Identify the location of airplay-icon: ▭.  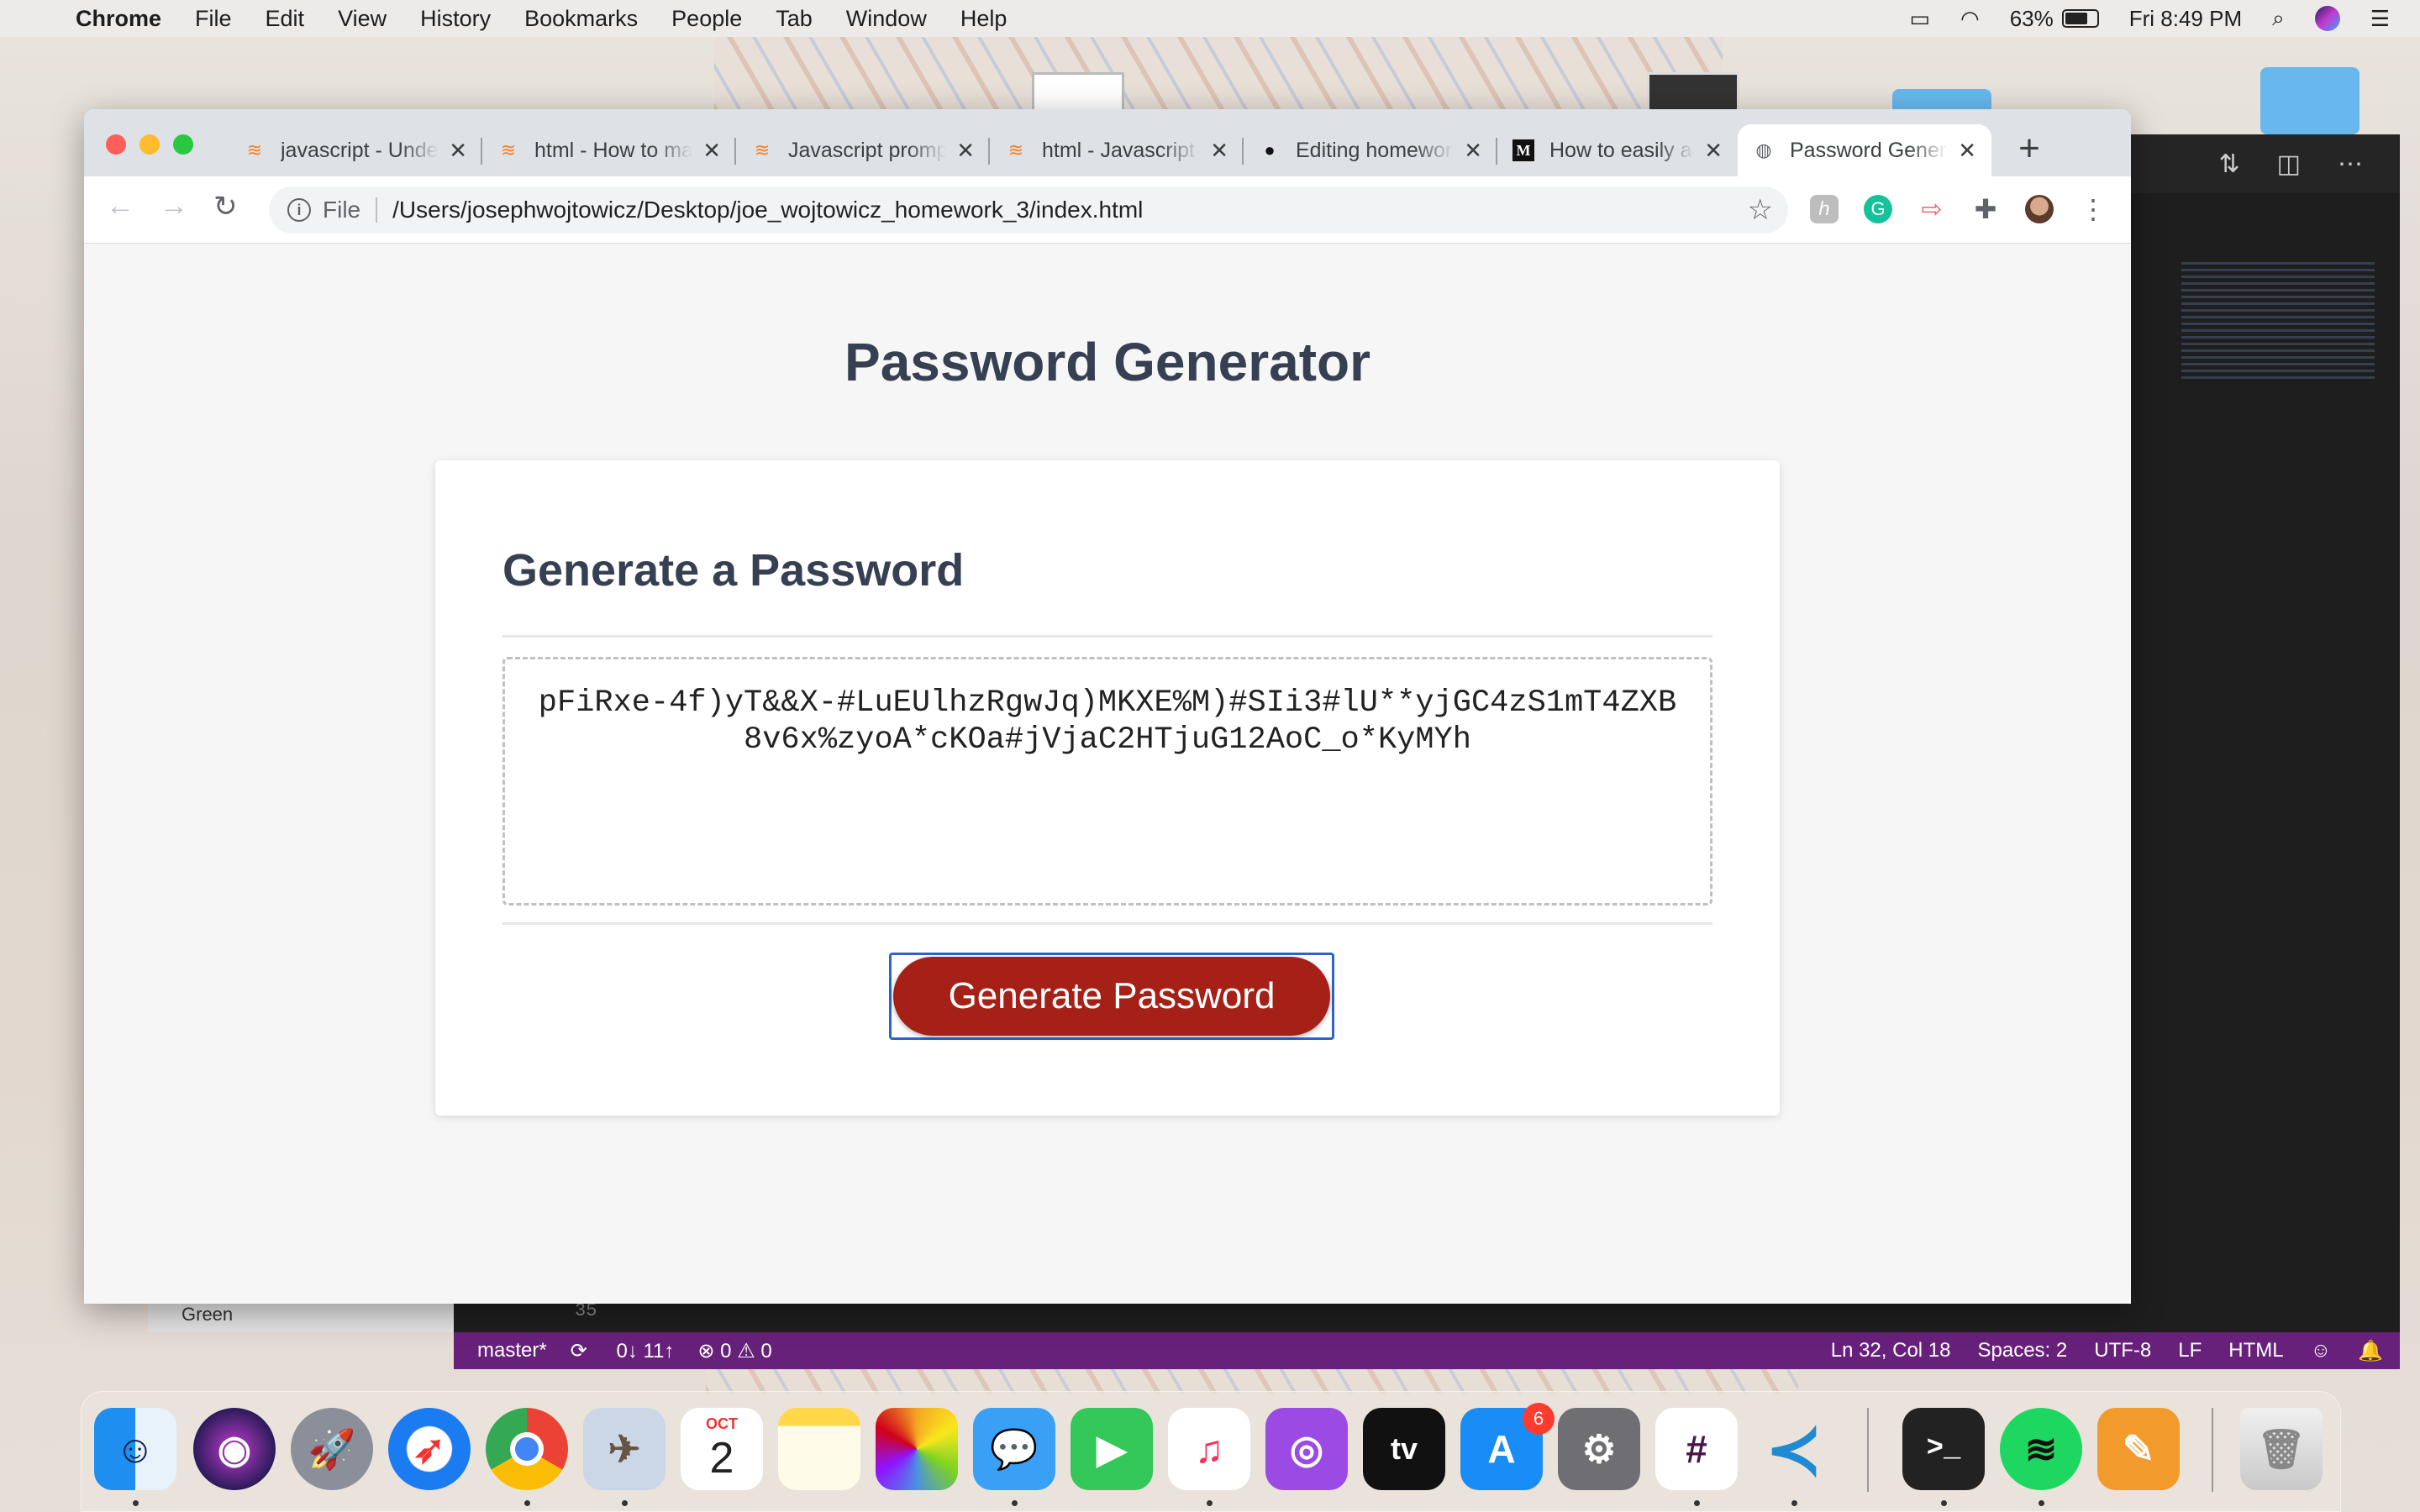
(1920, 19).